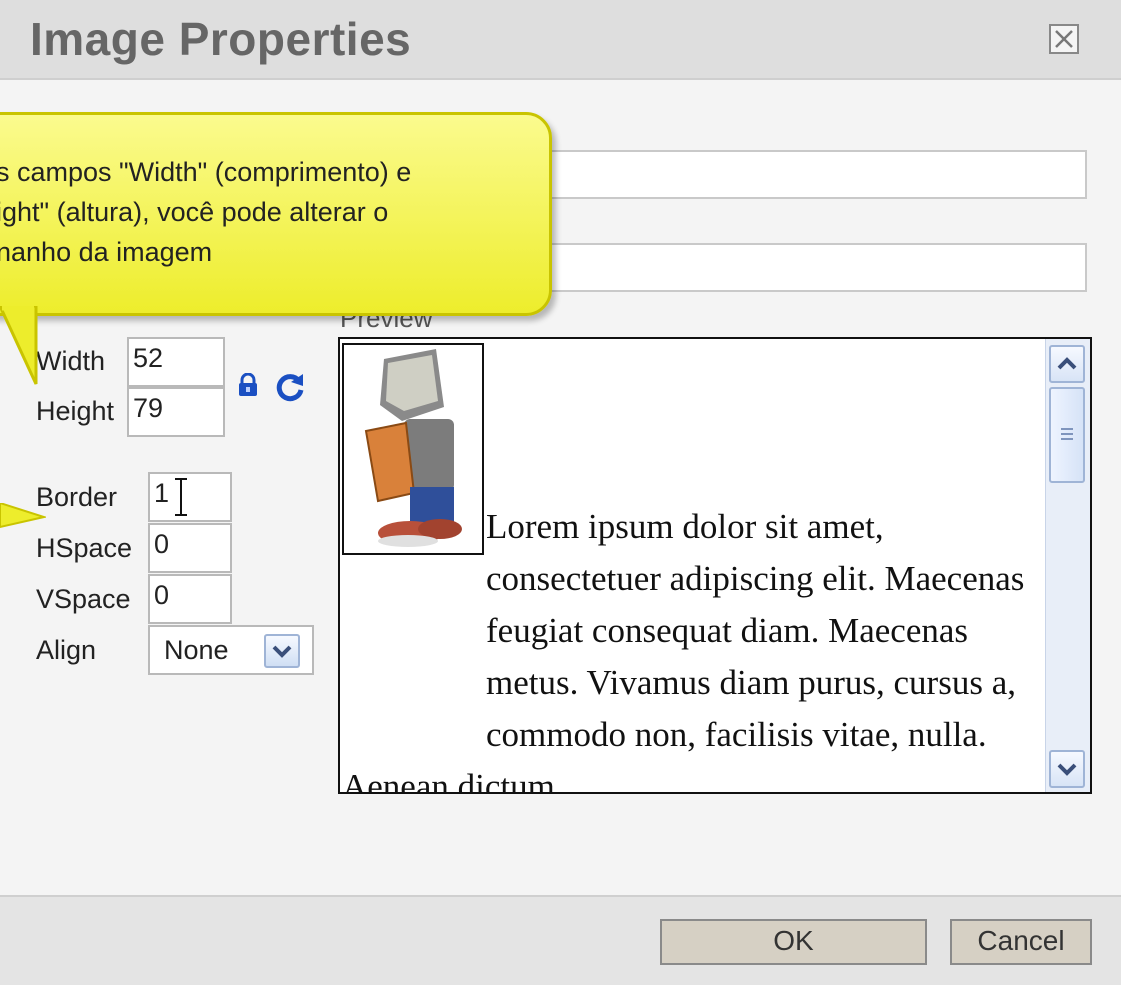  I want to click on align-dropdown-button, so click(282, 651).